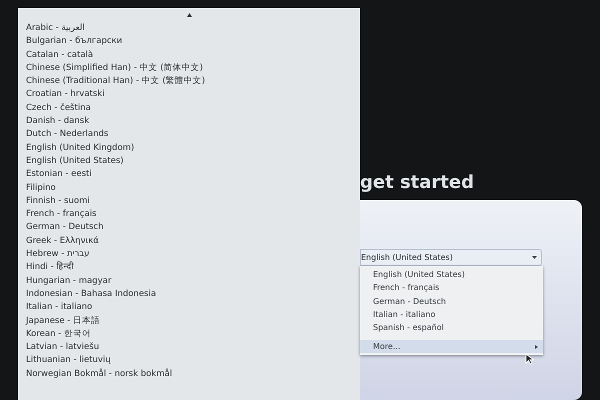 The image size is (600, 400). What do you see at coordinates (58, 255) in the screenshot?
I see `language-menu-item: Hebrew - עברית` at bounding box center [58, 255].